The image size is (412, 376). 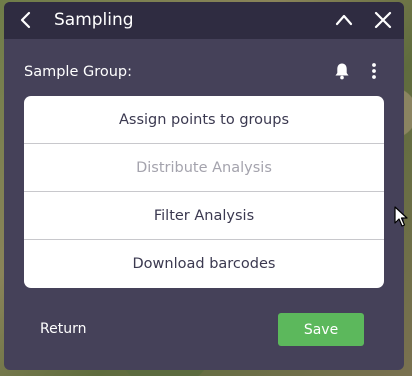 I want to click on chevron-left-icon, so click(x=26, y=20).